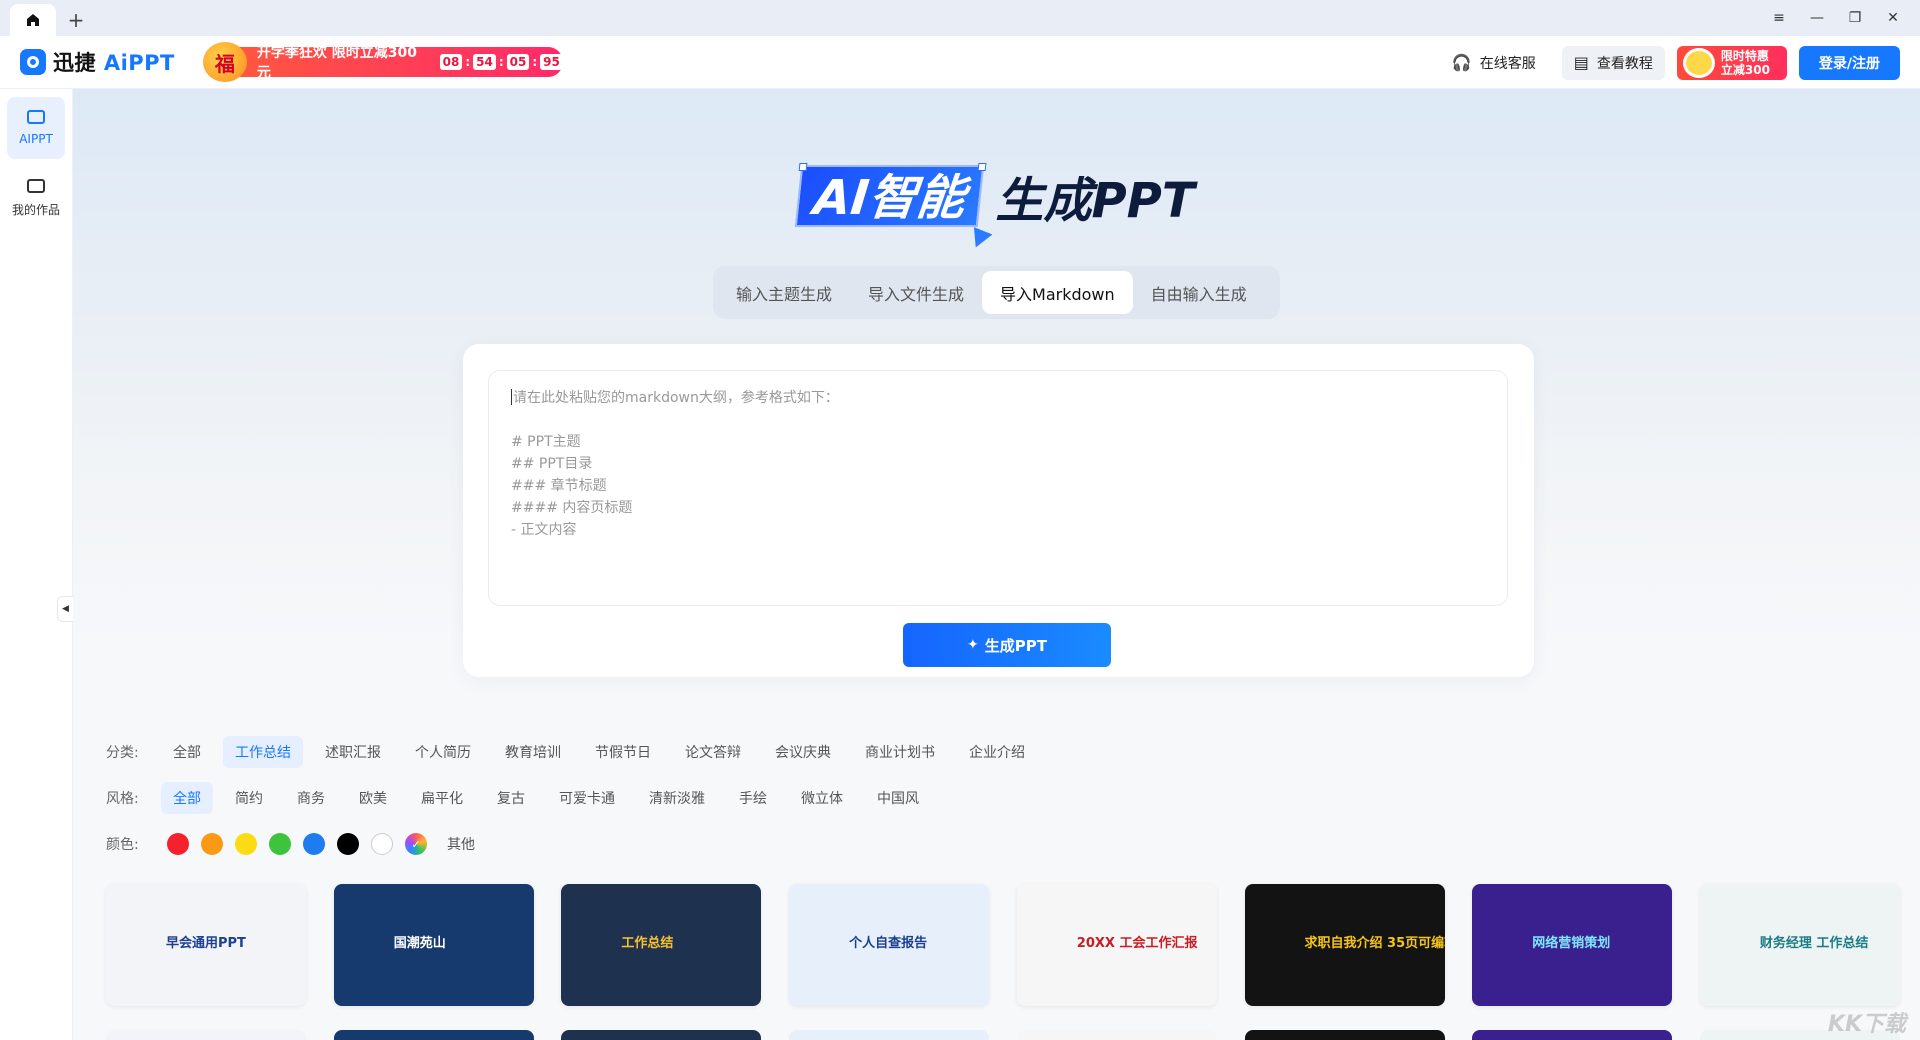 The width and height of the screenshot is (1920, 1040). What do you see at coordinates (533, 752) in the screenshot?
I see `category-chip: 教育培训` at bounding box center [533, 752].